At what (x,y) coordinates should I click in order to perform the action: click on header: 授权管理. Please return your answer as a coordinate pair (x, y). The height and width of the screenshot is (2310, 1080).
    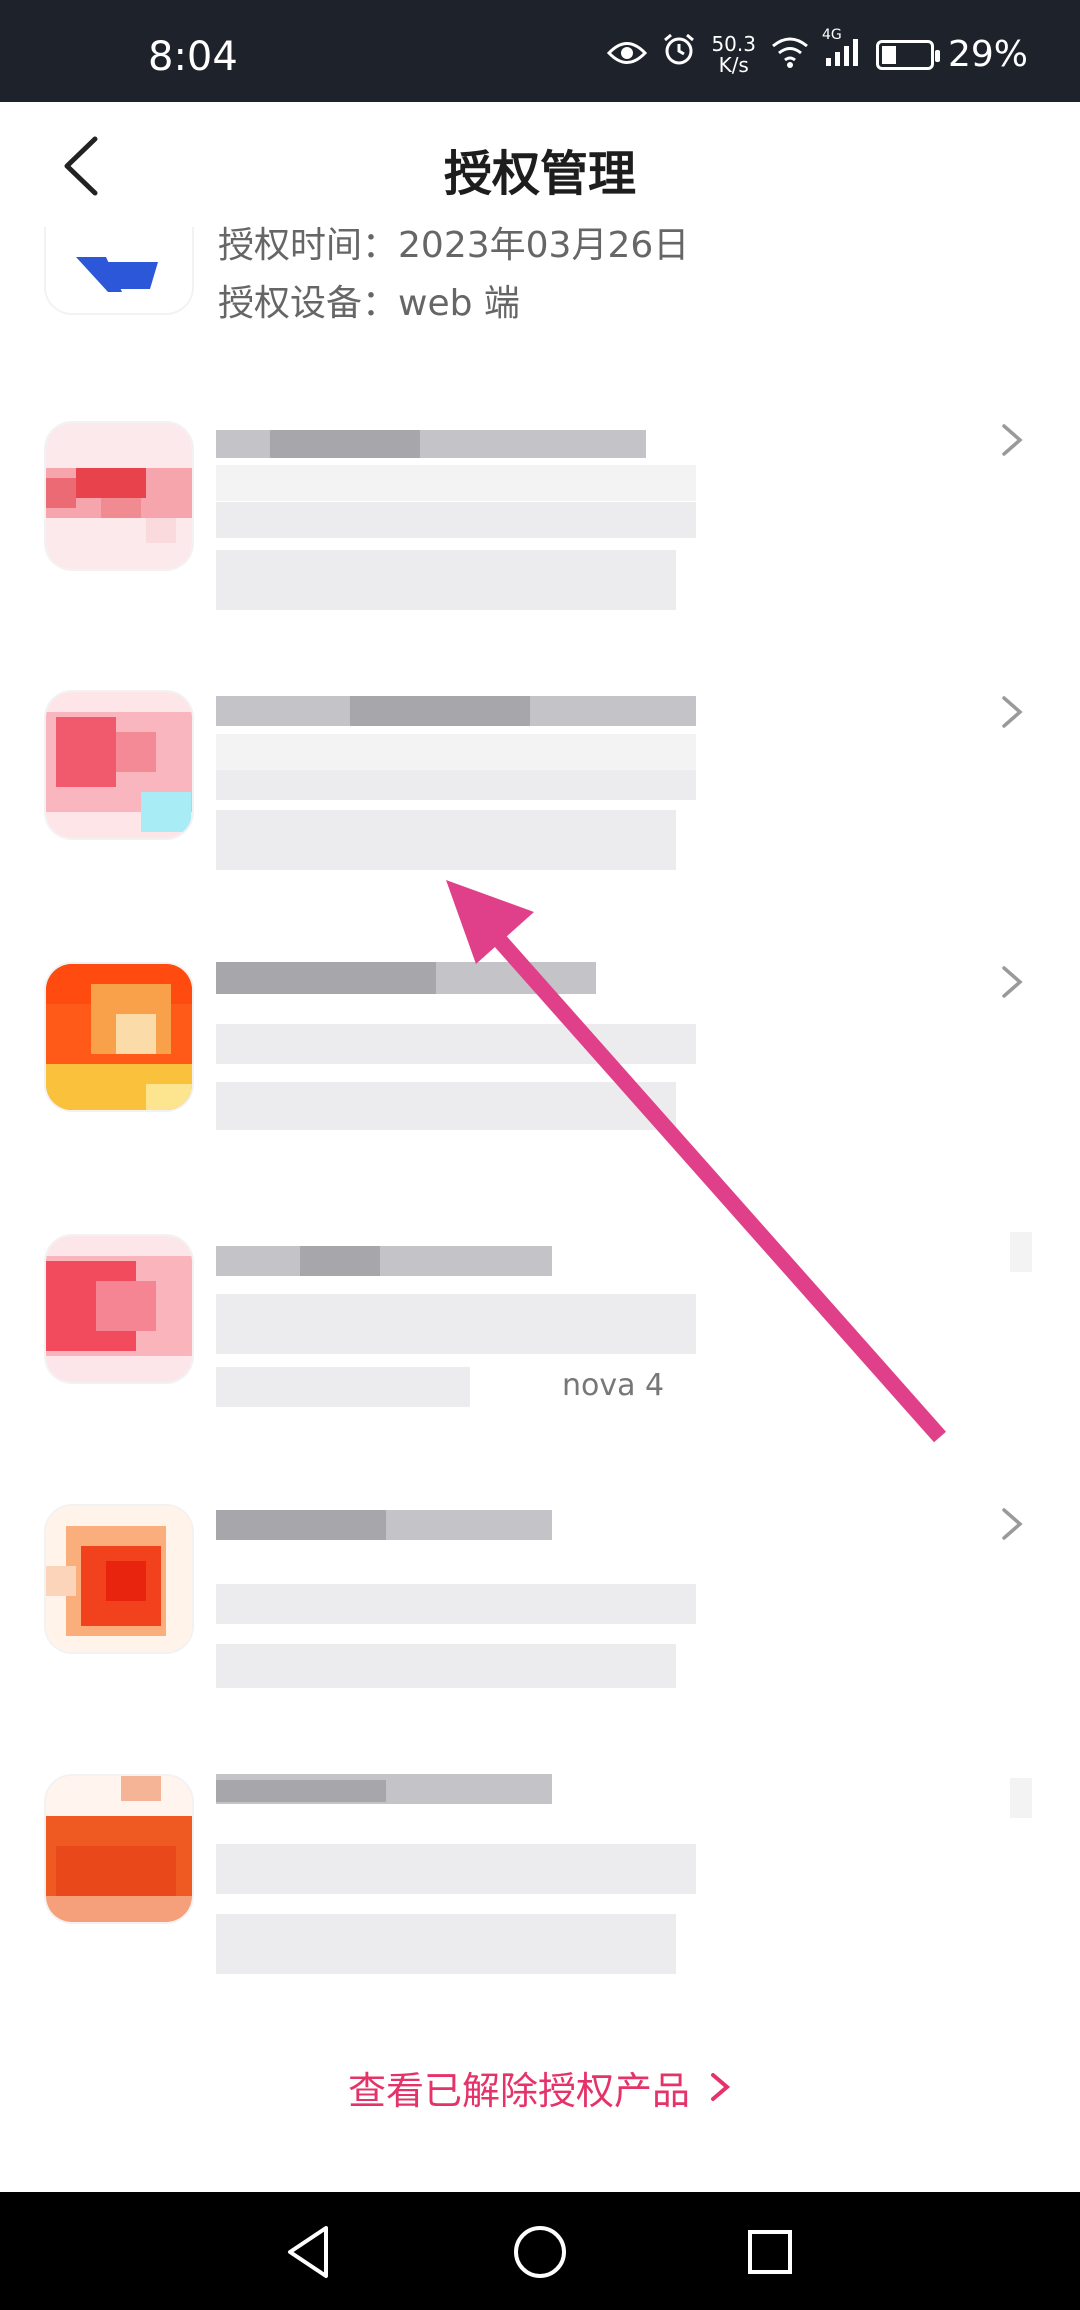
    Looking at the image, I should click on (540, 164).